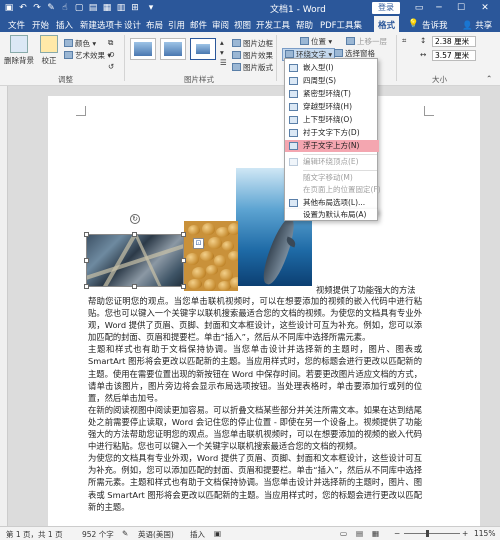 The width and height of the screenshot is (500, 540). I want to click on picture-layout-icon, so click(236, 67).